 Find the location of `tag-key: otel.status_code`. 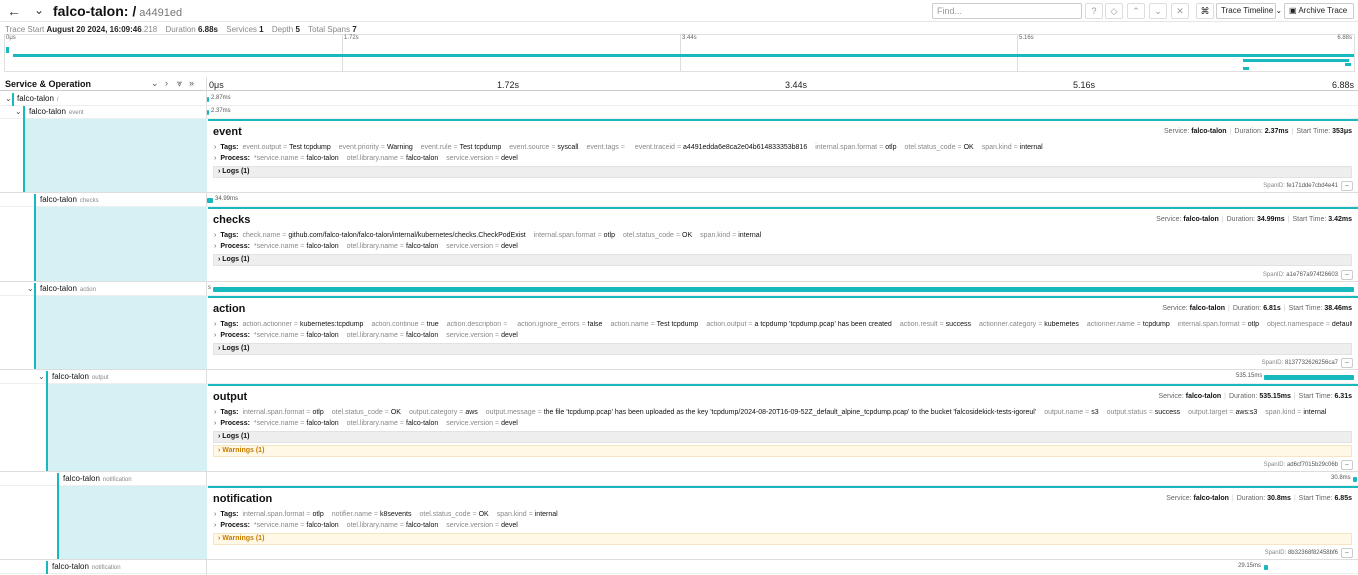

tag-key: otel.status_code is located at coordinates (445, 514).